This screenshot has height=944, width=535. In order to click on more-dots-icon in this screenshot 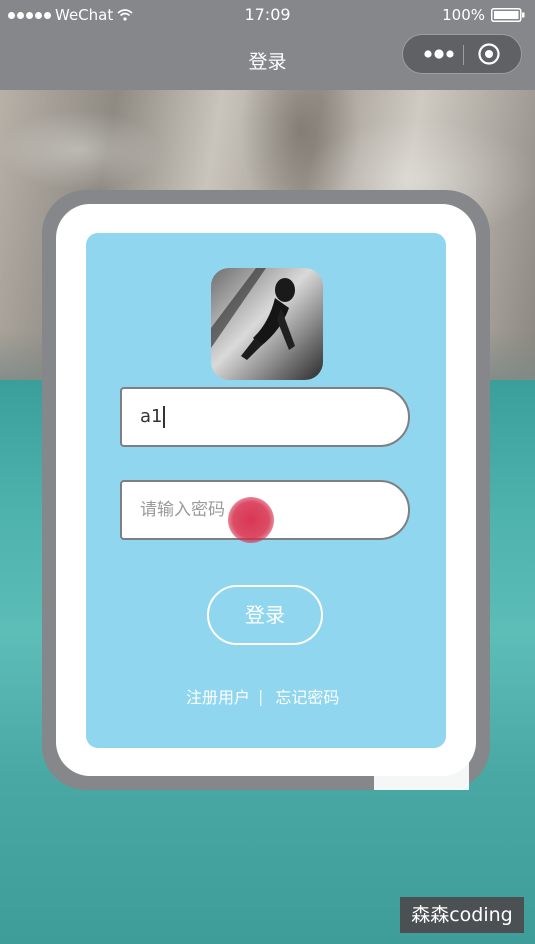, I will do `click(439, 54)`.